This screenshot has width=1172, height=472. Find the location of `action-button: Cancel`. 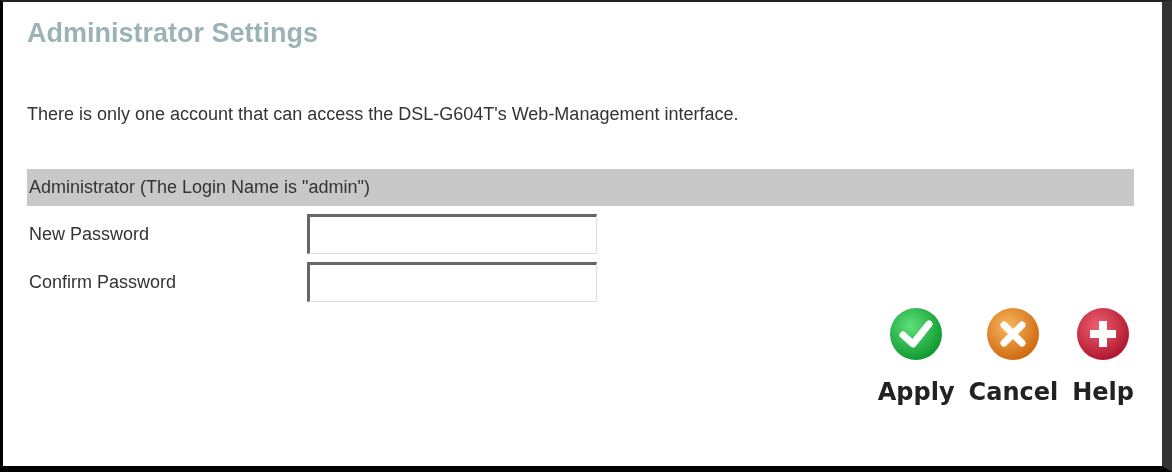

action-button: Cancel is located at coordinates (1013, 356).